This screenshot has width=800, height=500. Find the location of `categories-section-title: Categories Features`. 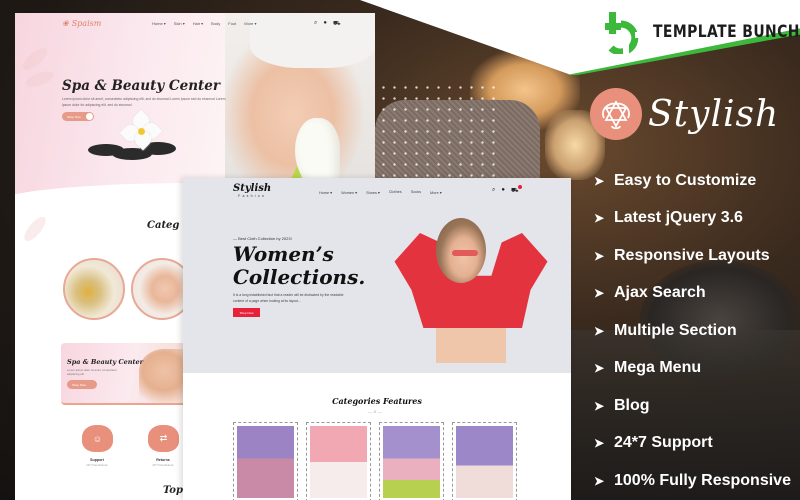

categories-section-title: Categories Features is located at coordinates (377, 401).